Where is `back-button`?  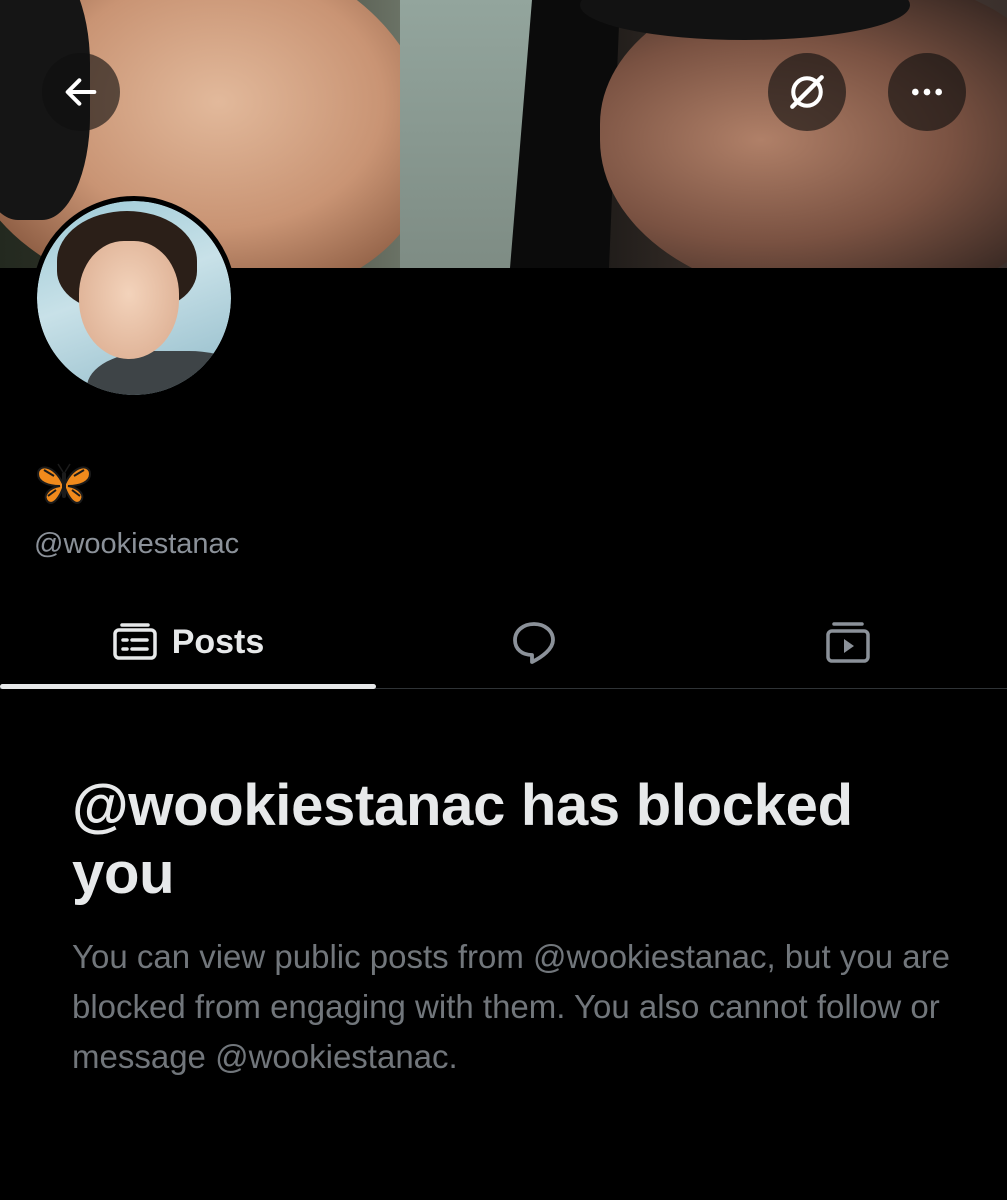
back-button is located at coordinates (81, 92).